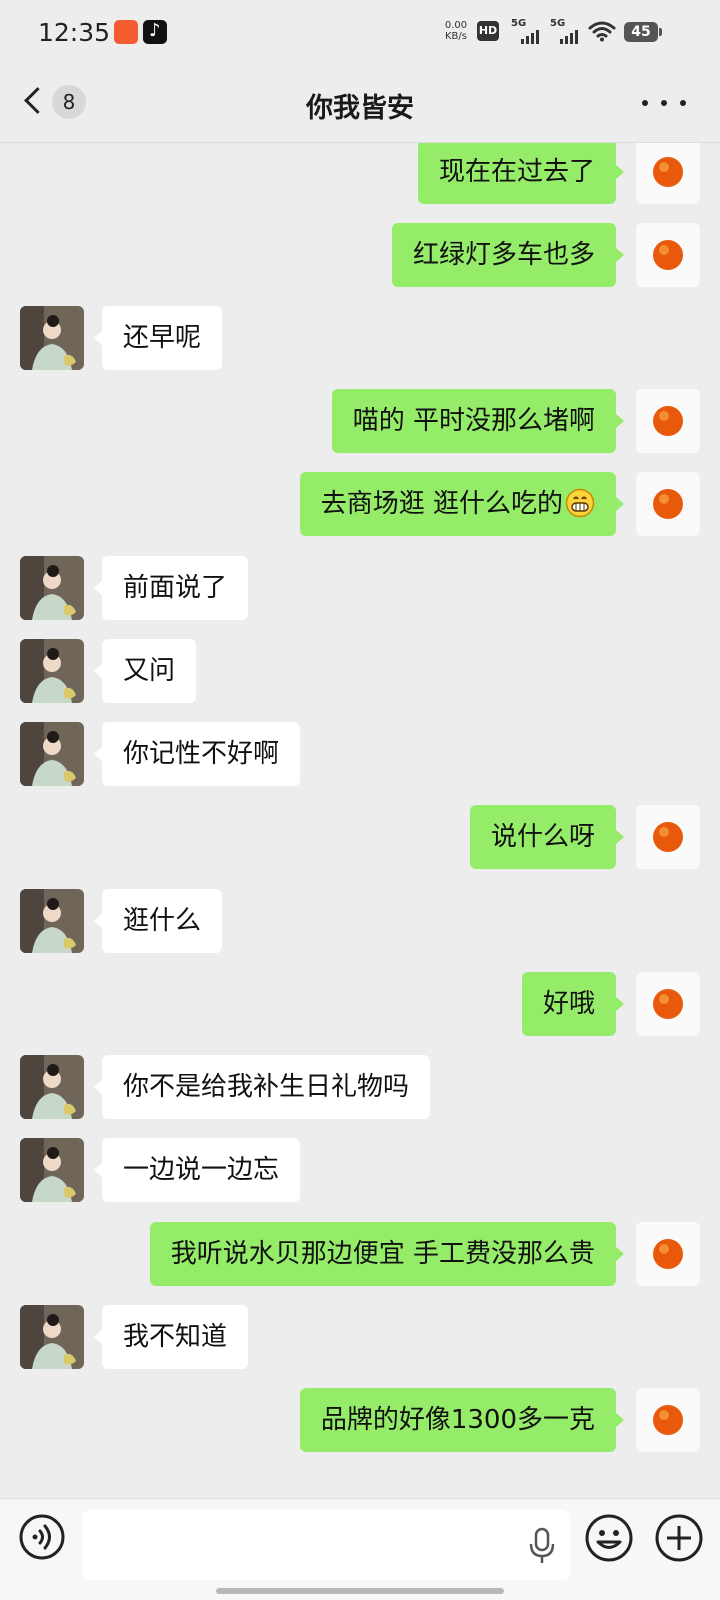 The width and height of the screenshot is (720, 1600). I want to click on message-bubble-incoming: 你记性不好啊, so click(197, 754).